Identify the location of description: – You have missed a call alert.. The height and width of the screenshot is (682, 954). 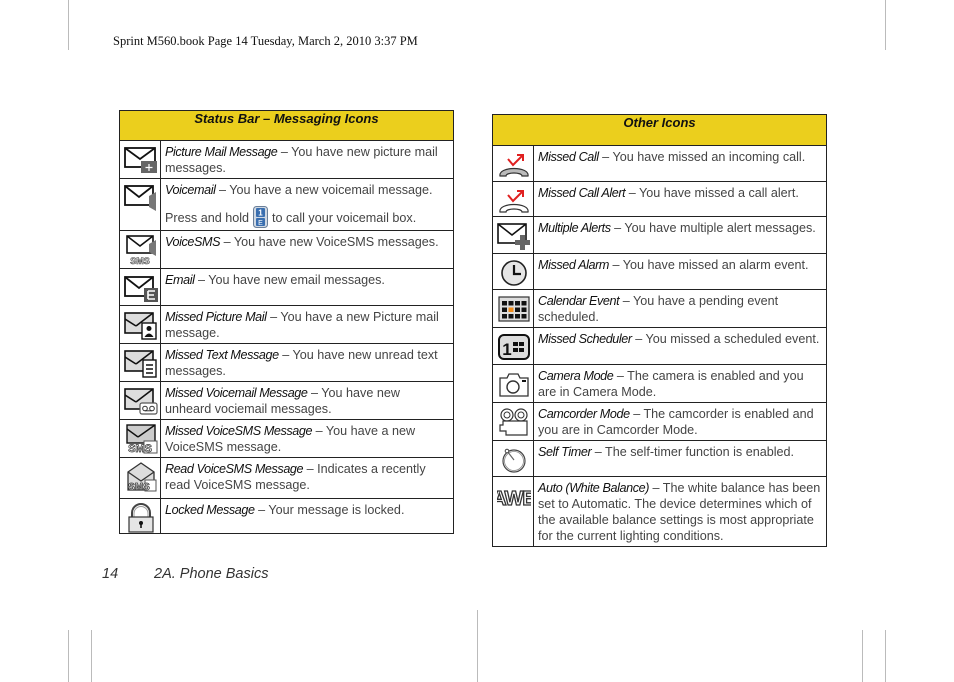
(712, 193).